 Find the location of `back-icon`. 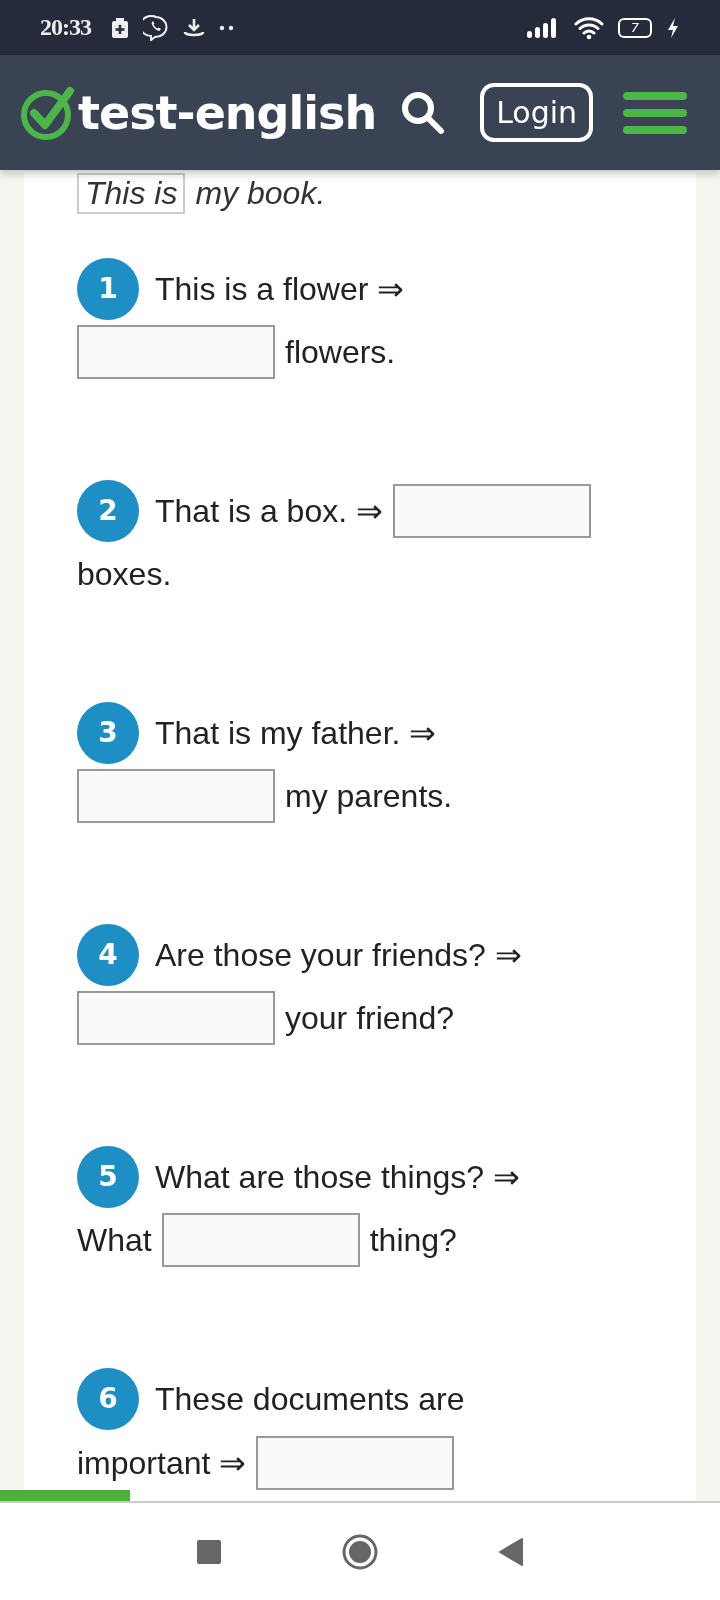

back-icon is located at coordinates (511, 1551).